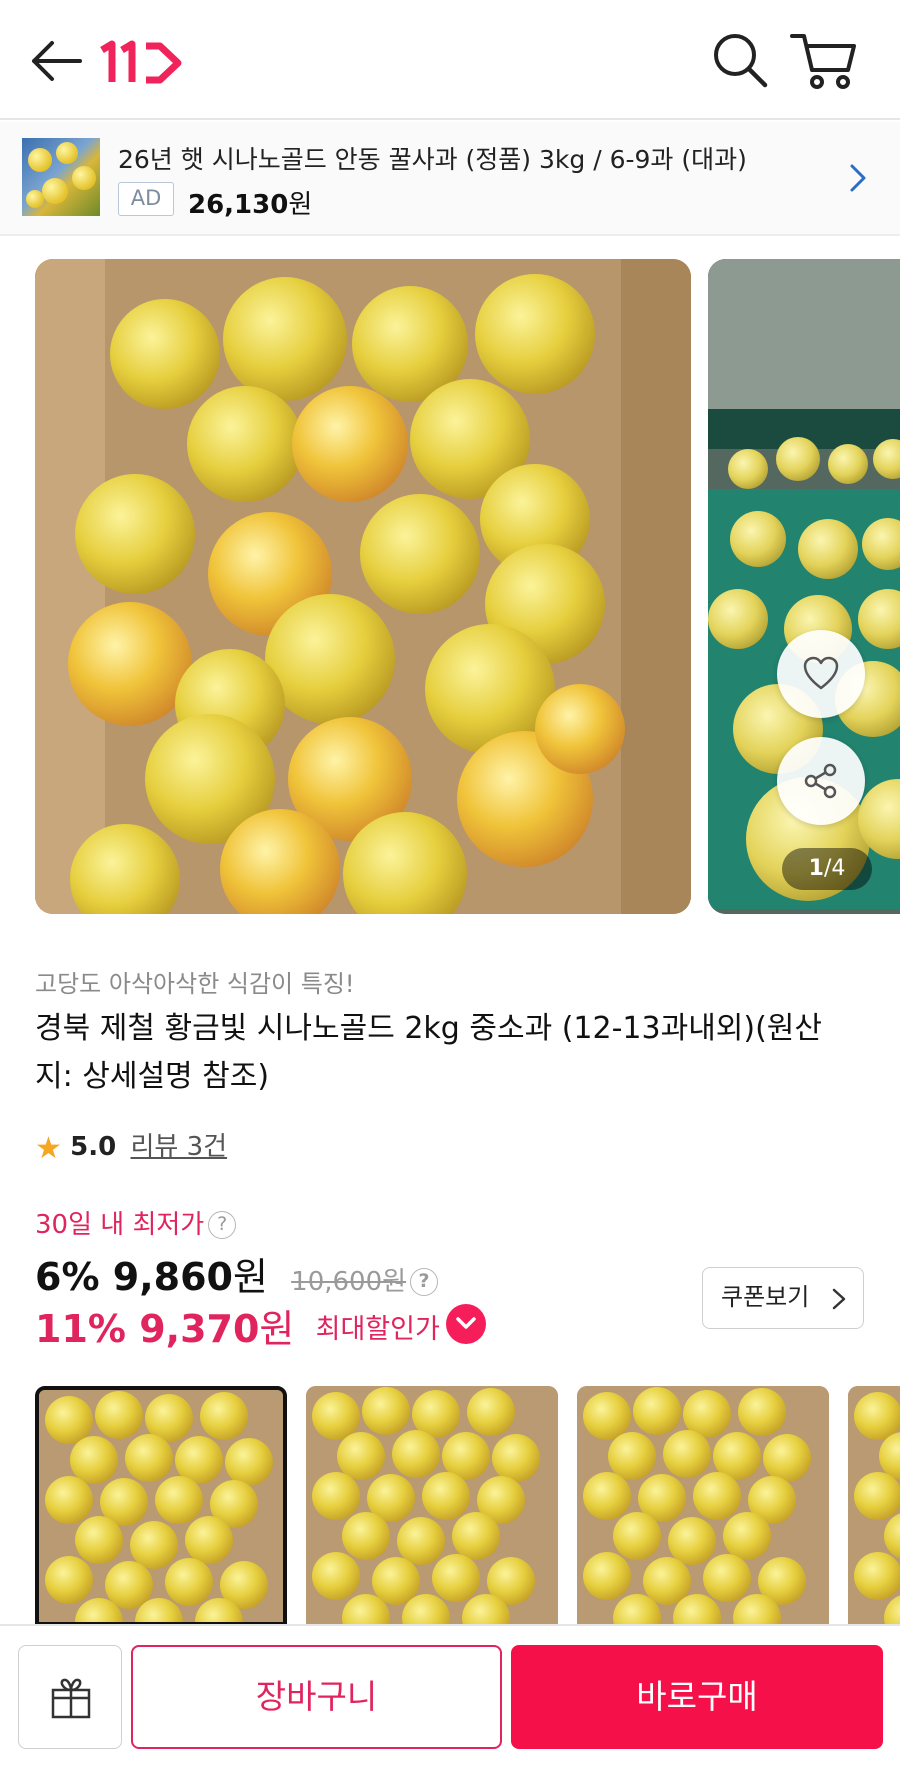 This screenshot has width=900, height=1767. What do you see at coordinates (377, 1329) in the screenshot?
I see `max-discount-label: 최대할인가` at bounding box center [377, 1329].